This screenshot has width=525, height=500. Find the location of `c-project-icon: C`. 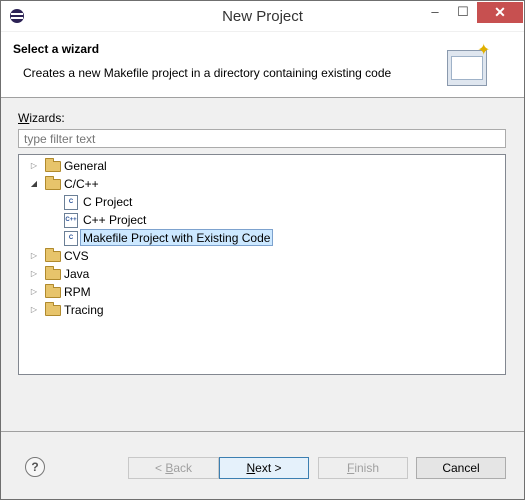

c-project-icon: C is located at coordinates (71, 202).